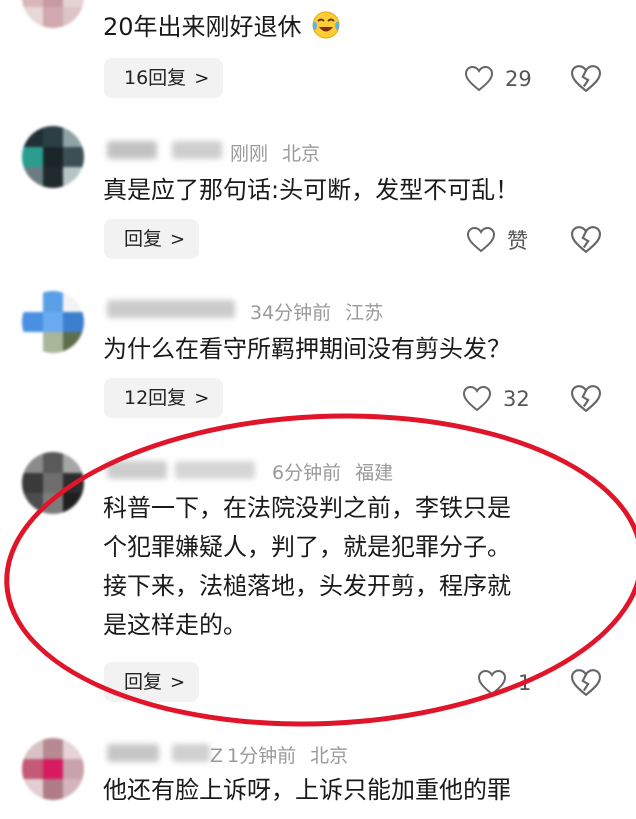 The image size is (636, 819). Describe the element at coordinates (222, 27) in the screenshot. I see `comment-text: 20年出来刚好退休` at that location.